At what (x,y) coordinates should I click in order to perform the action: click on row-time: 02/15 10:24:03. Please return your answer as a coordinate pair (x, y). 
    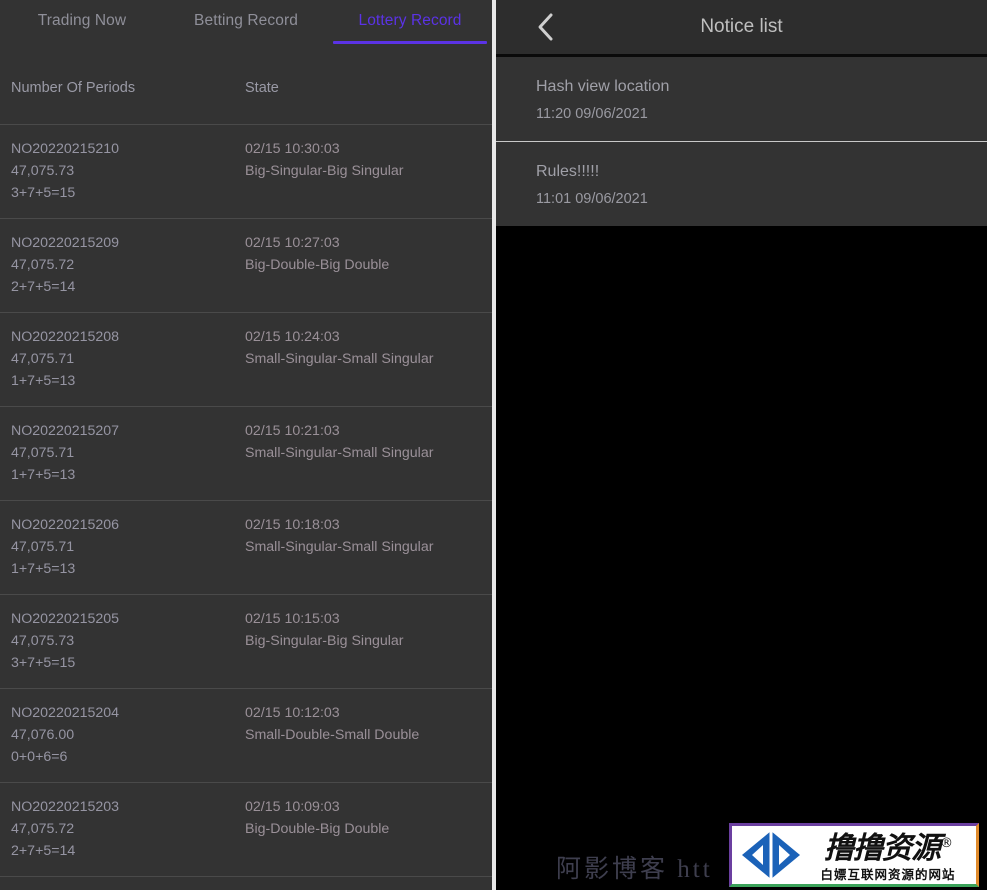
    Looking at the image, I should click on (292, 337).